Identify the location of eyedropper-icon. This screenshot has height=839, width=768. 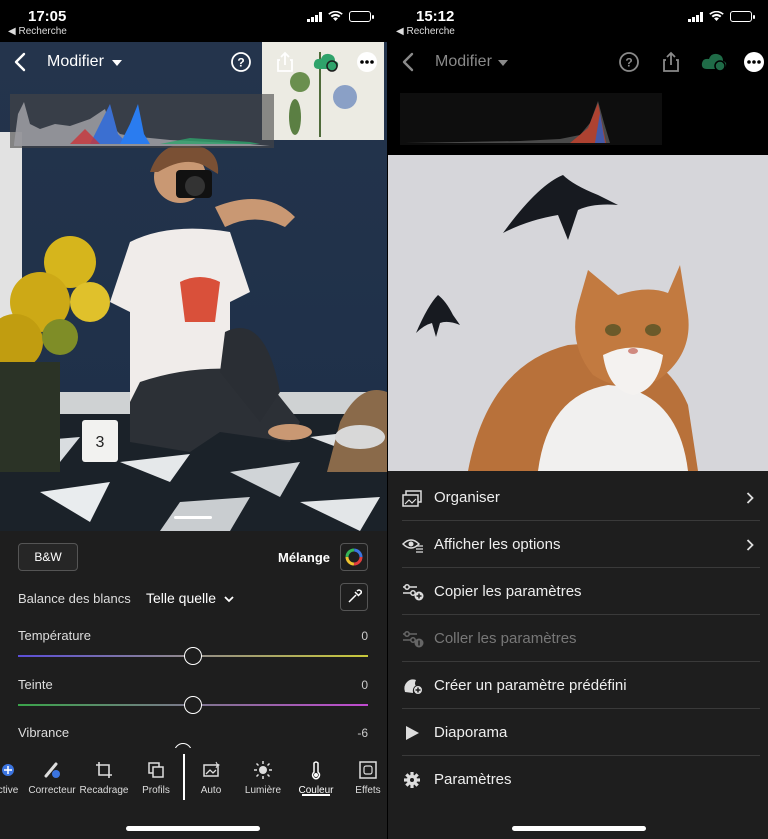
(355, 596).